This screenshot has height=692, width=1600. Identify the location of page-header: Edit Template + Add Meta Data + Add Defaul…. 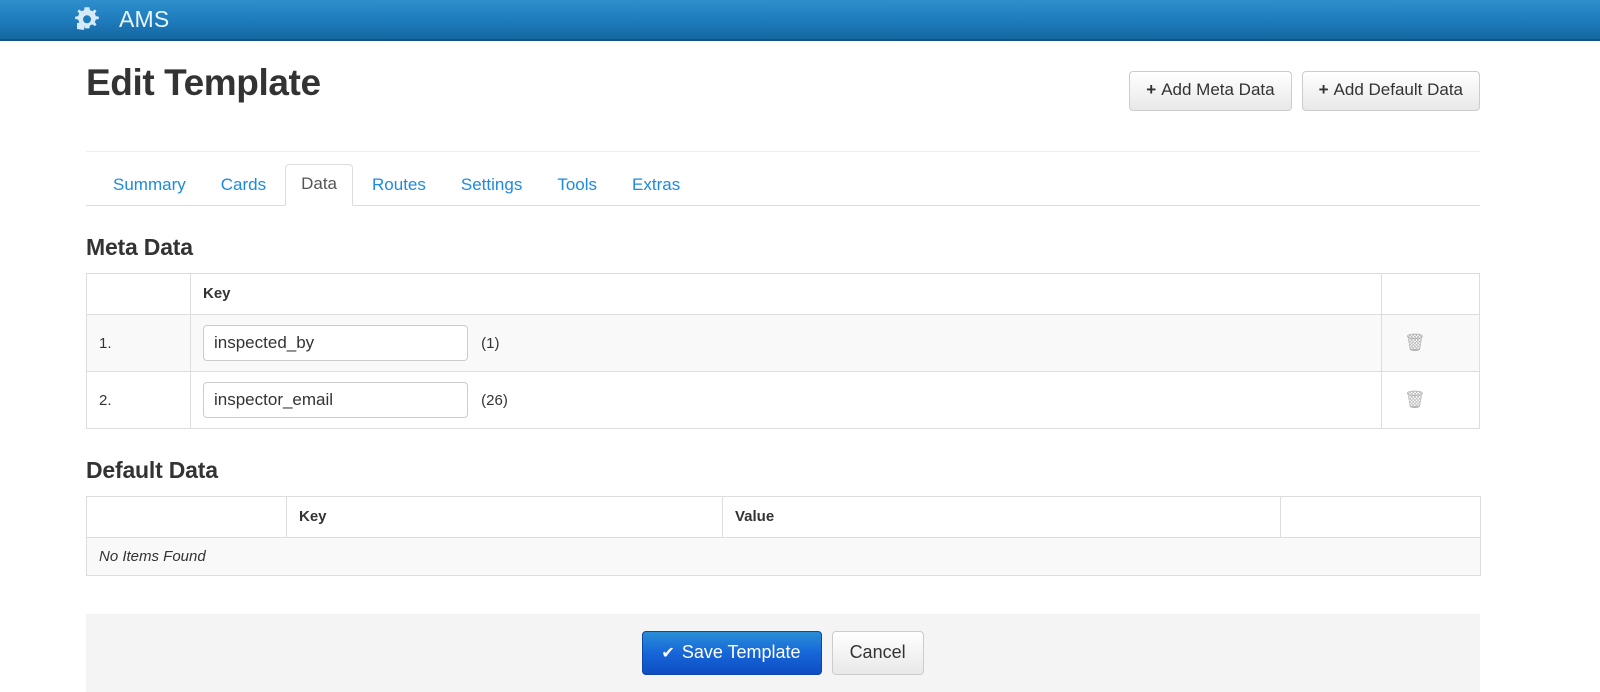
(783, 107).